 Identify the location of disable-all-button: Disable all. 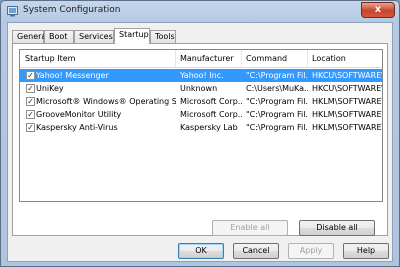
(337, 228).